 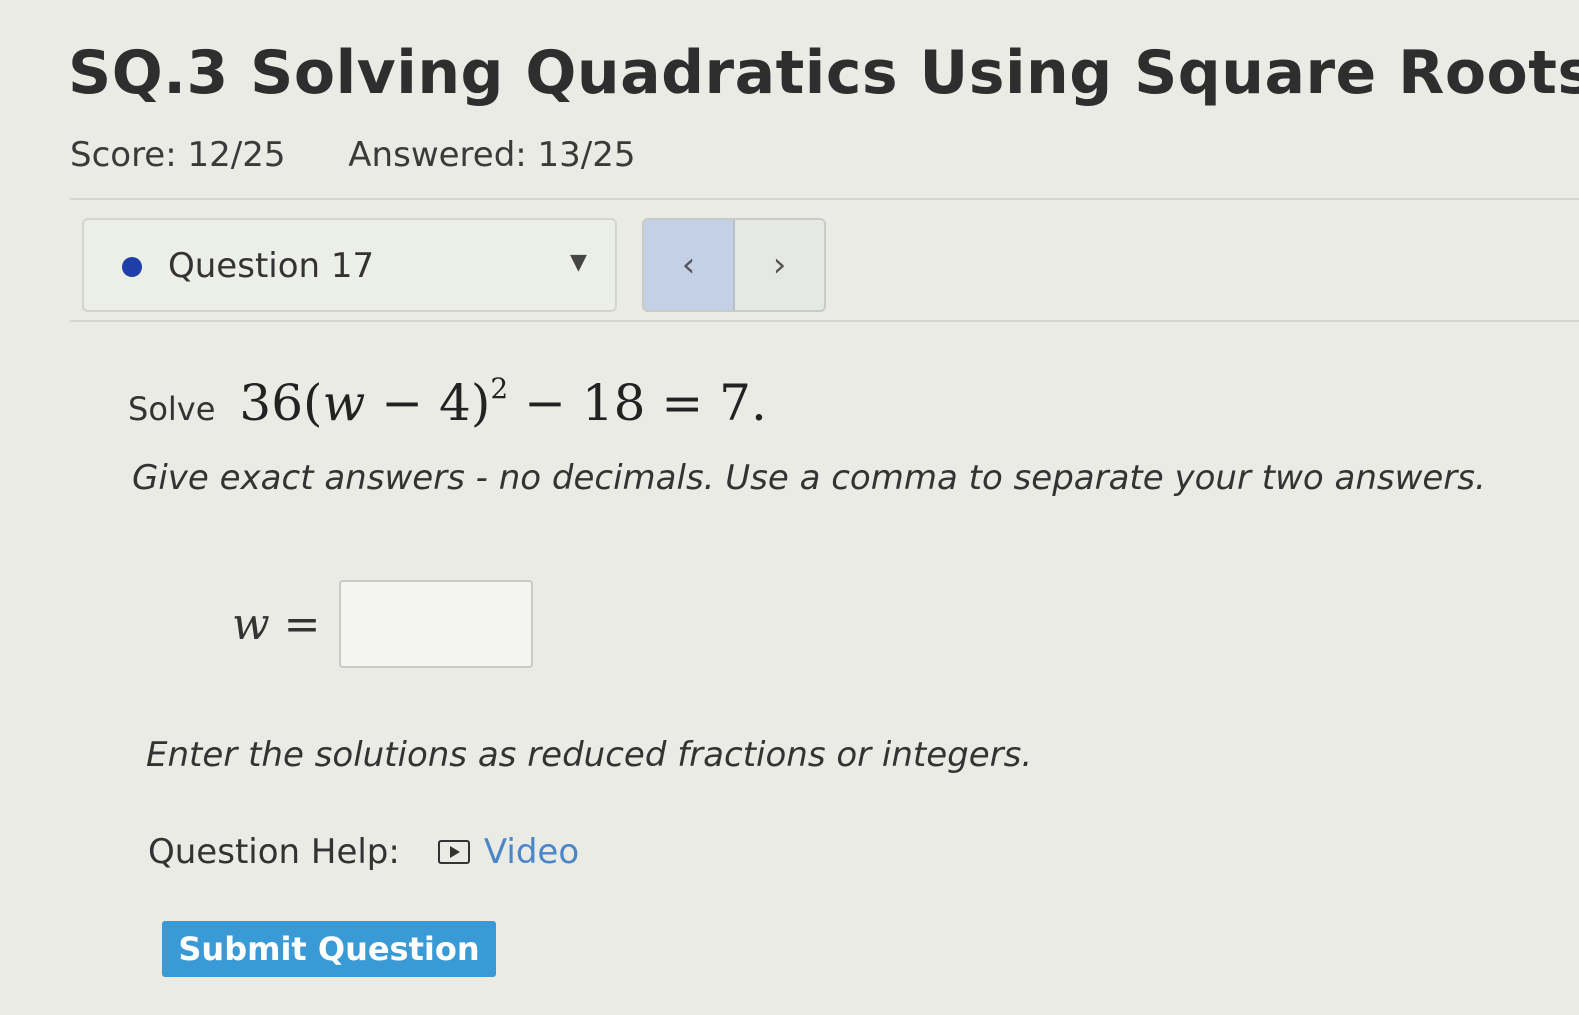 I want to click on answer-input, so click(x=435, y=624).